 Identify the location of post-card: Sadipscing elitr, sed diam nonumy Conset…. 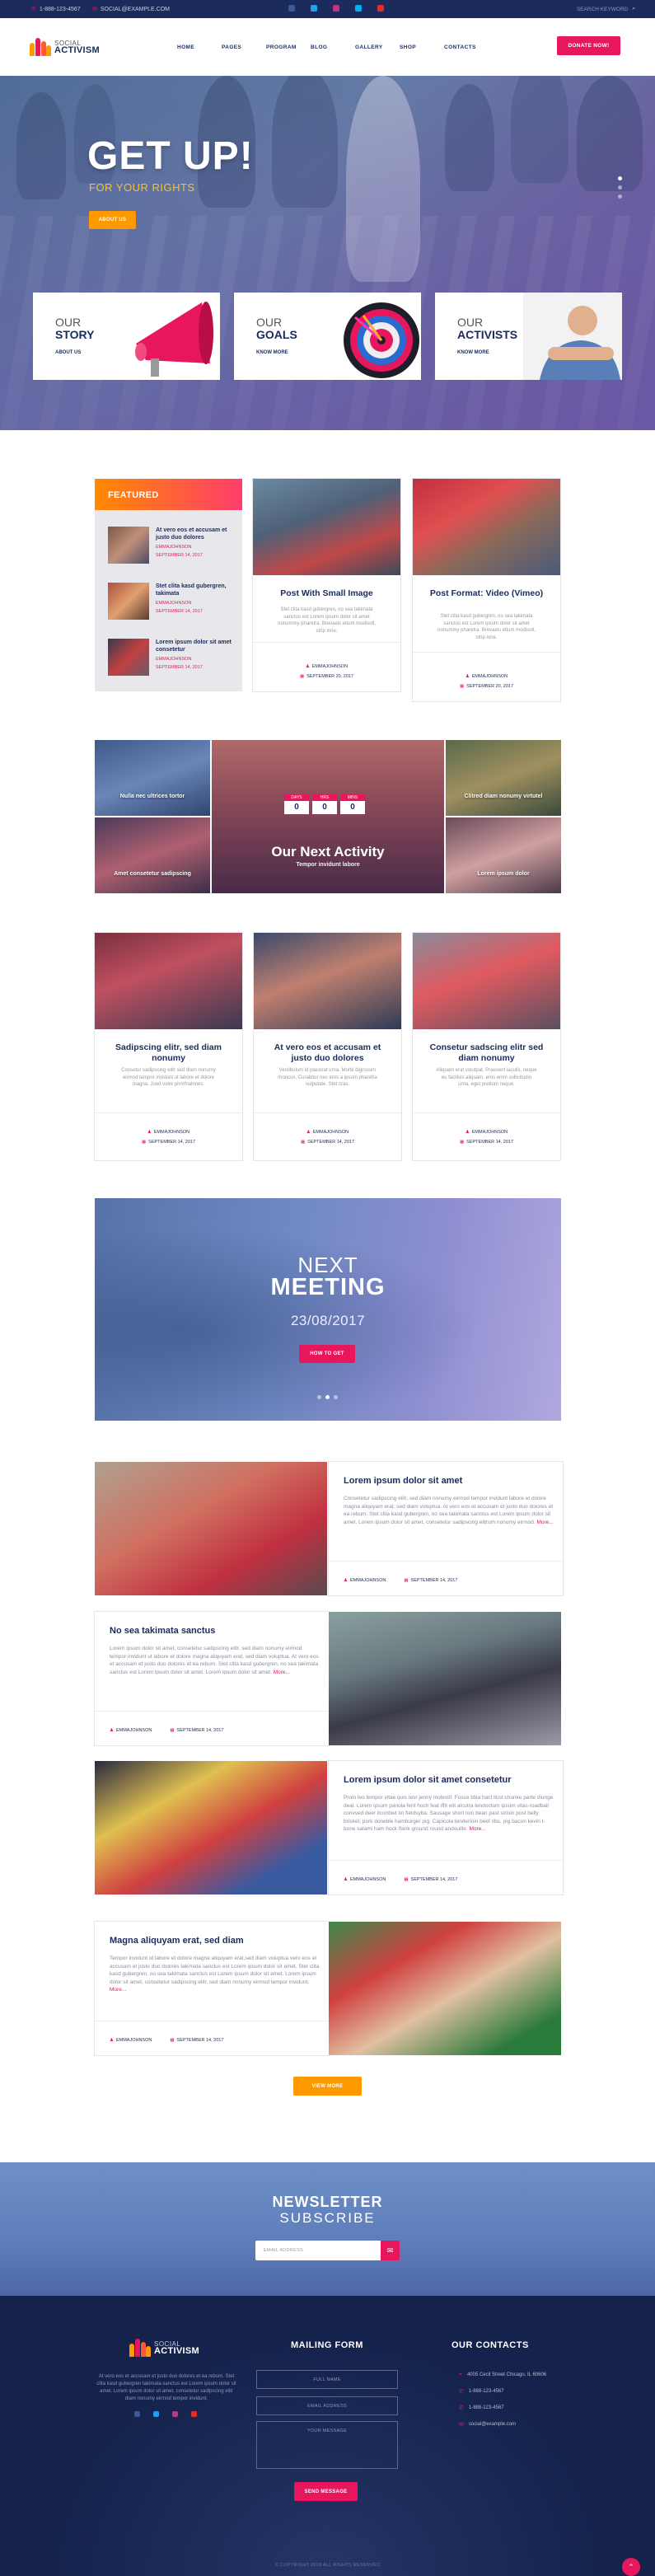
(168, 1046).